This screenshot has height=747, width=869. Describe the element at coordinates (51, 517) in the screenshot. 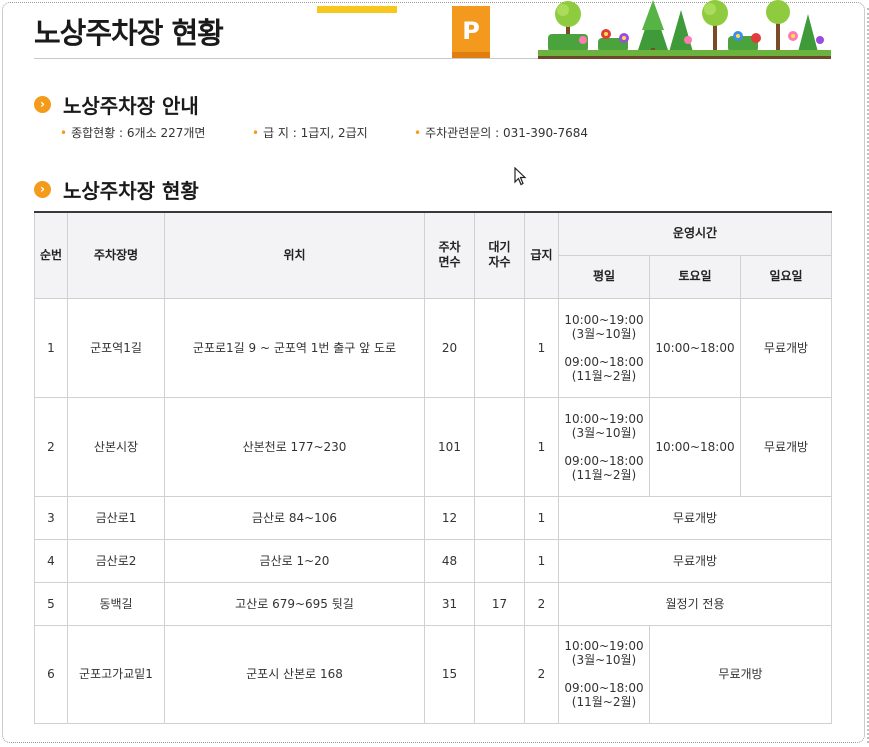

I see `cell-no: 3` at that location.